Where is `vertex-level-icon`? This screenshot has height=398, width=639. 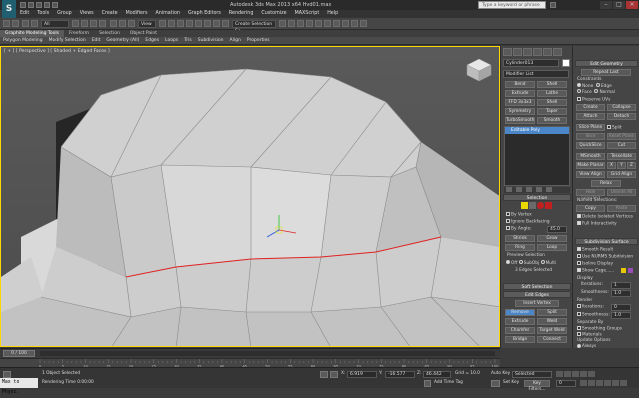 vertex-level-icon is located at coordinates (524, 205).